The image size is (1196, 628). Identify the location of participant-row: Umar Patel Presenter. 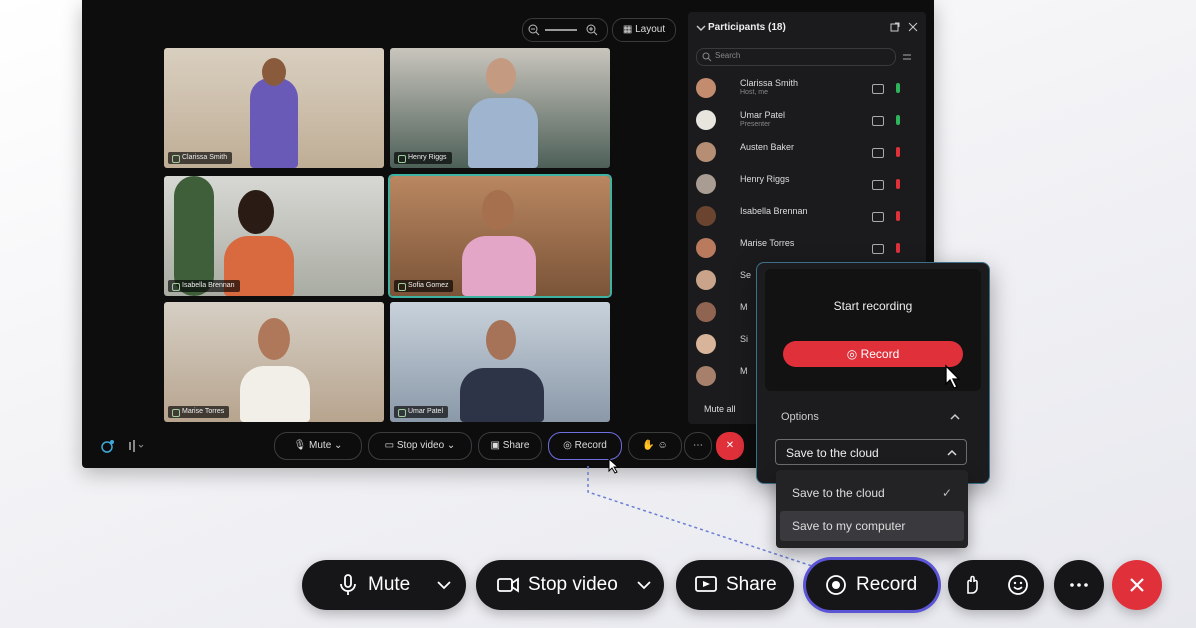
(806, 120).